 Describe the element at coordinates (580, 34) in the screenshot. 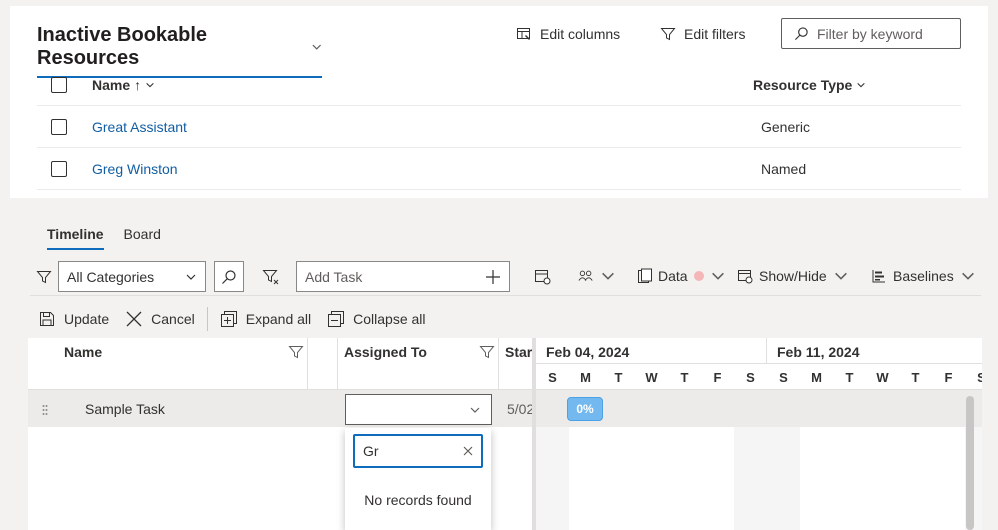

I see `edit-columns-label: Edit columns` at that location.